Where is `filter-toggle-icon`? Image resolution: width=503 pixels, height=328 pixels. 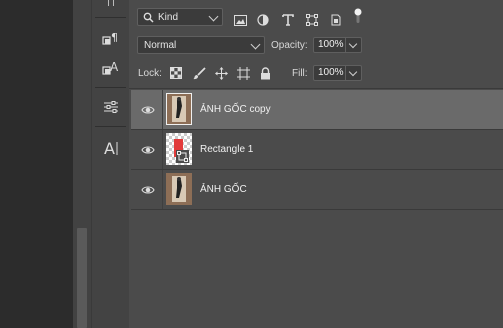
filter-toggle-icon is located at coordinates (358, 15).